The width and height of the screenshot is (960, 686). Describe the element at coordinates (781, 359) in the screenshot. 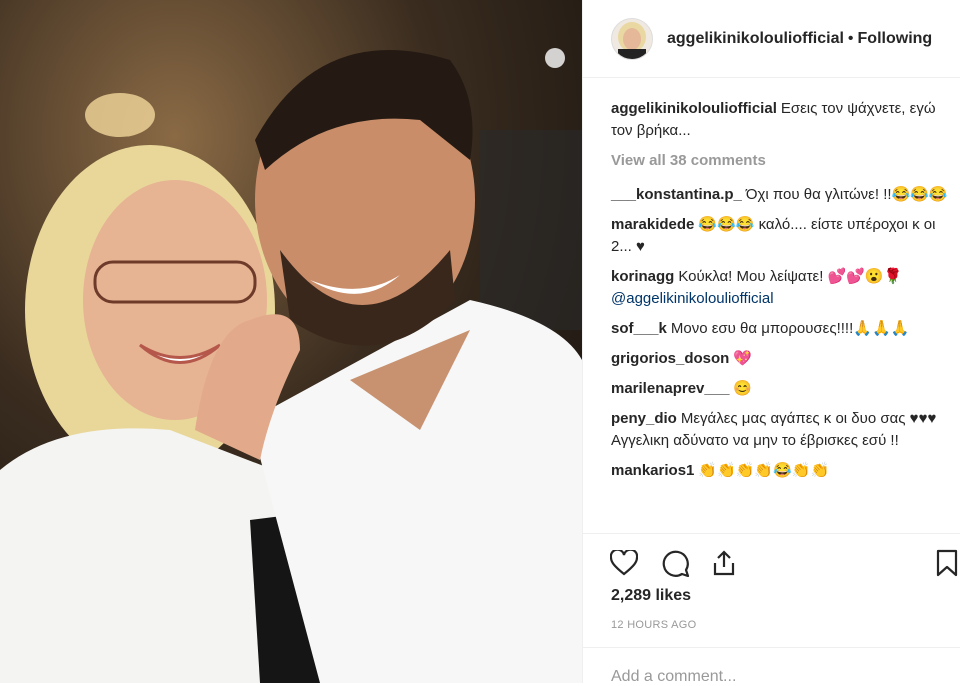

I see `comment-item: grigorios_doson 💖` at that location.